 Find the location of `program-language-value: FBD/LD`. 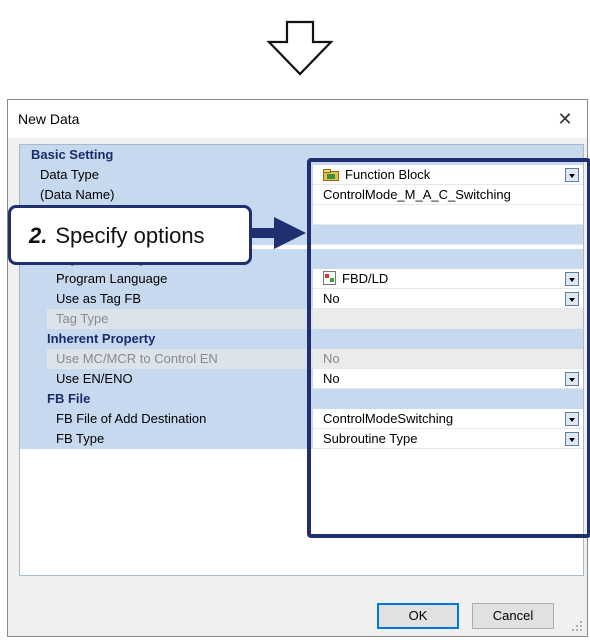

program-language-value: FBD/LD is located at coordinates (365, 278).